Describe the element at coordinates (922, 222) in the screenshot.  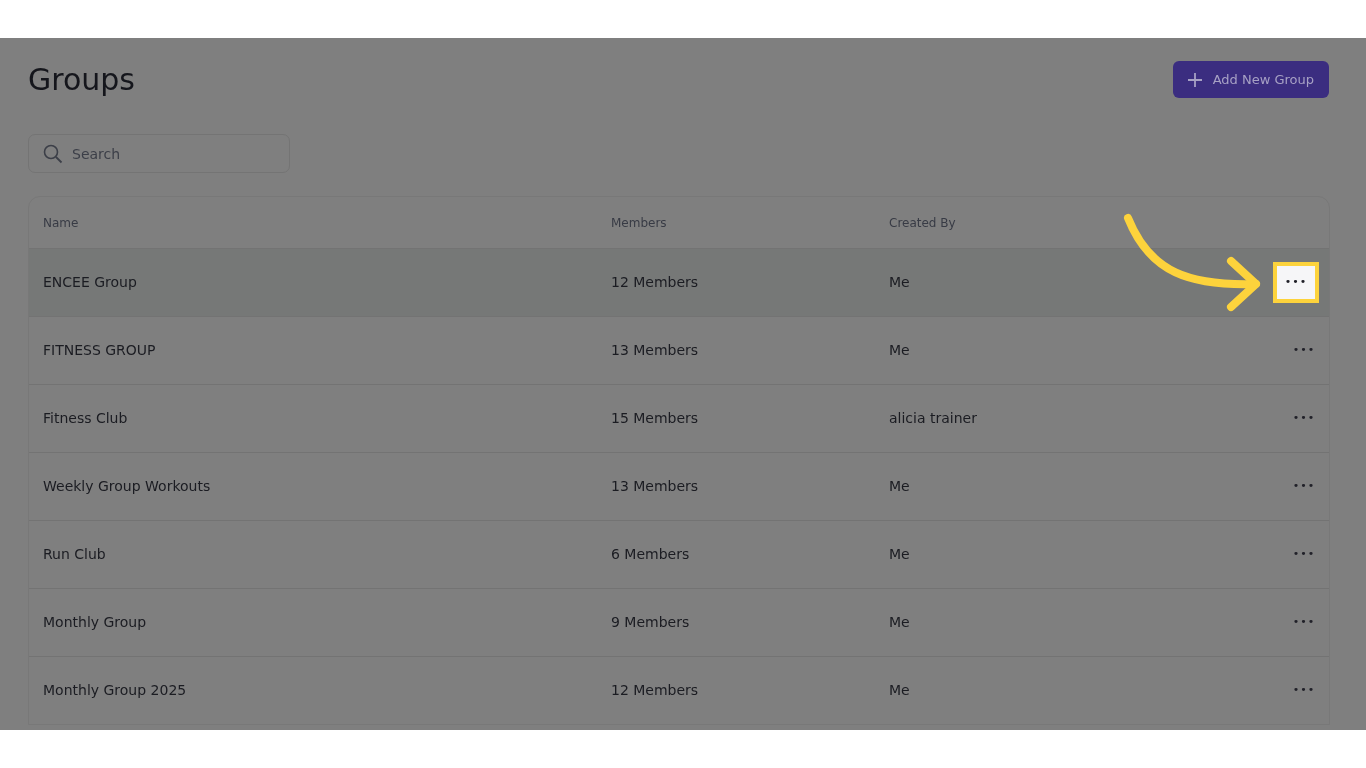
I see `column-header: Created By` at that location.